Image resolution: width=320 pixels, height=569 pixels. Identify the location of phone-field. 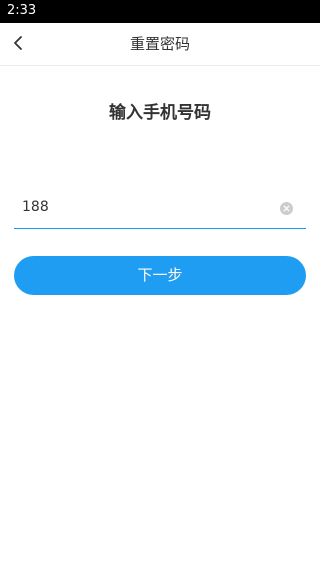
(160, 208).